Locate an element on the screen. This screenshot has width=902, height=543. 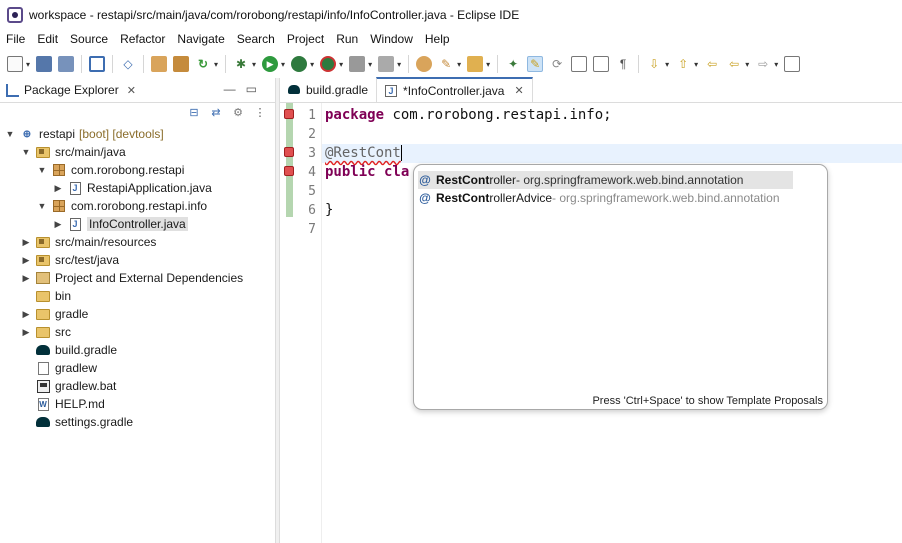
next-annotation-icon: ⇩ is located at coordinates (654, 64).